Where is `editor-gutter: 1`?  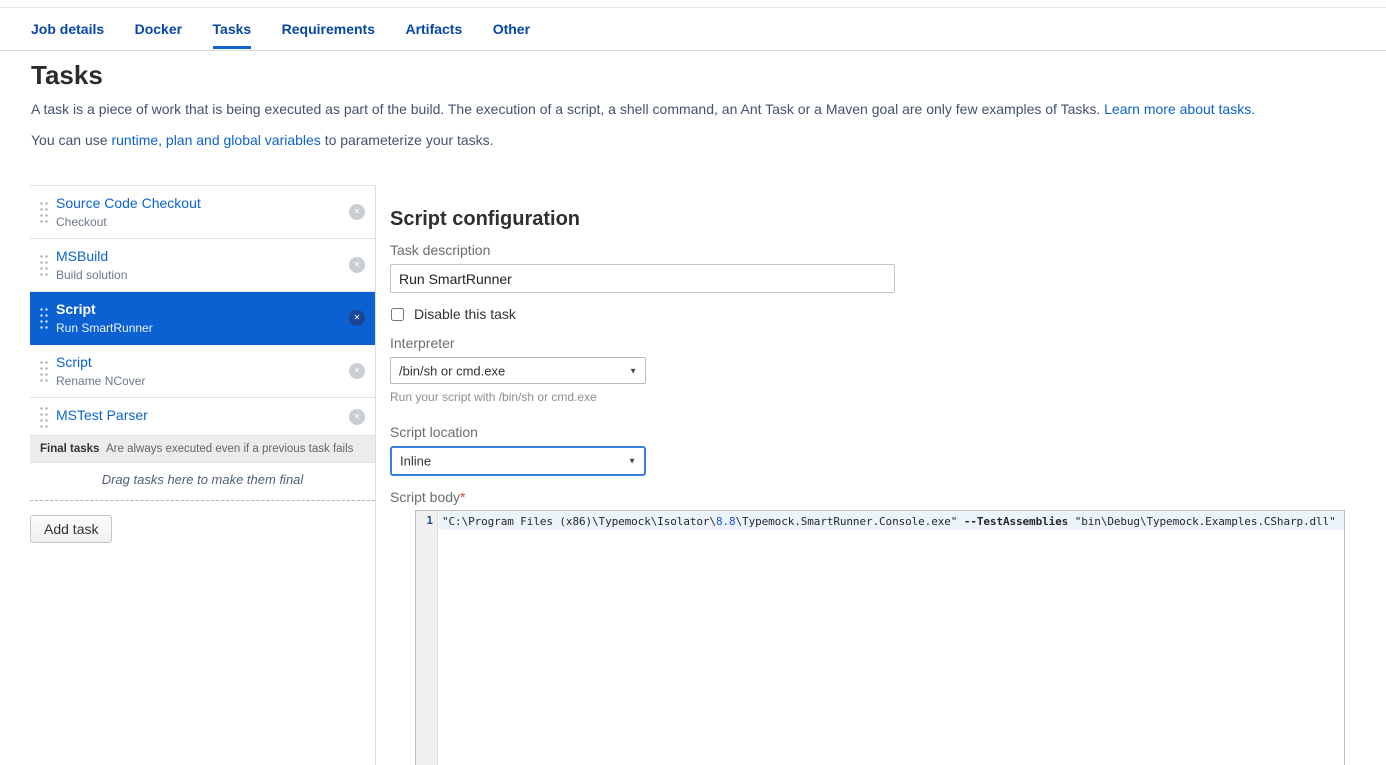 editor-gutter: 1 is located at coordinates (427, 638).